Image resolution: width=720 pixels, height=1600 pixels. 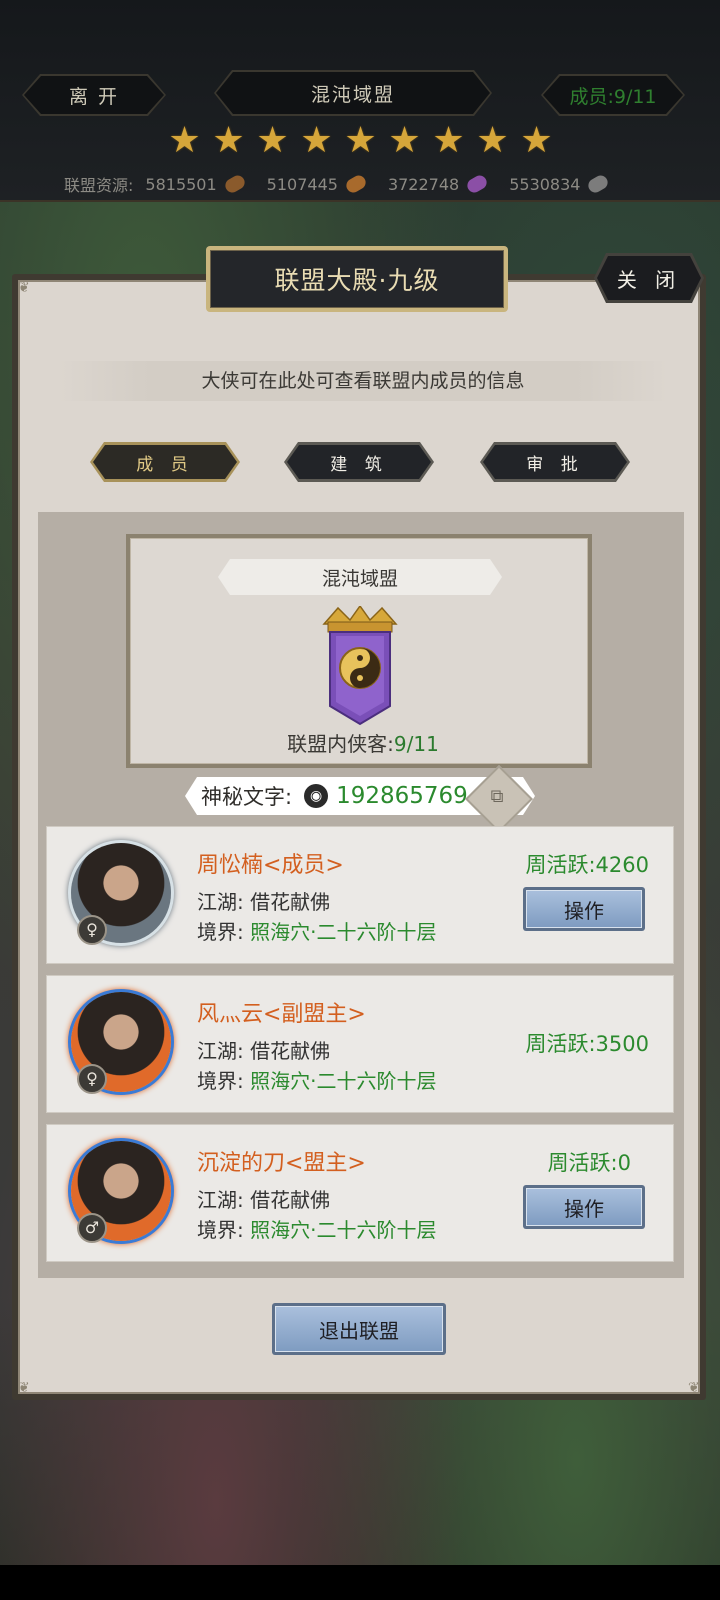 I want to click on tab-members: 成 员, so click(x=165, y=462).